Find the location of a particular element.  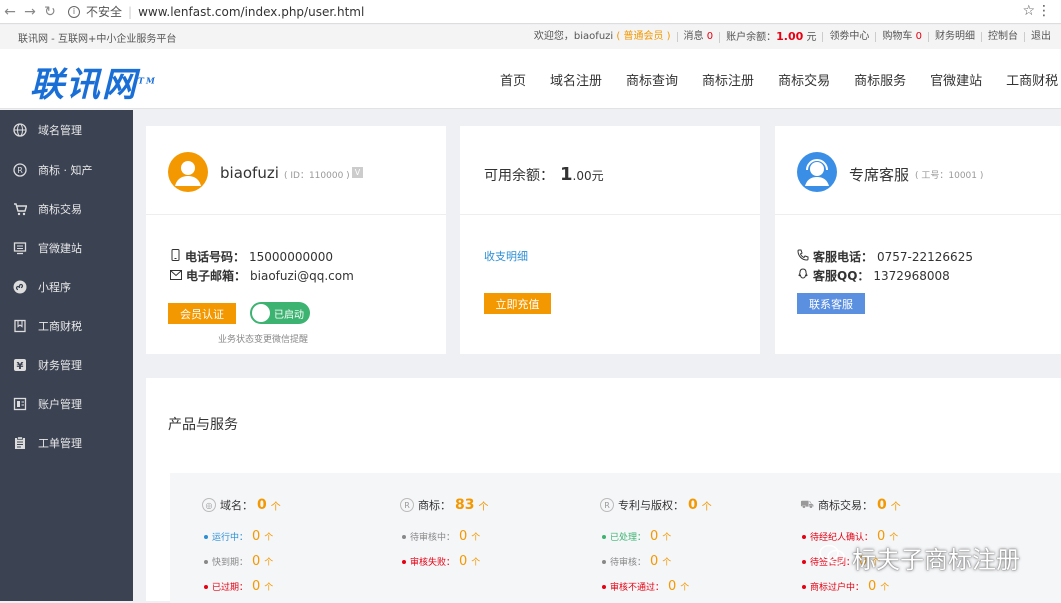

welcome-text: 欢迎您，biaofuzi ( 普通会员 ) is located at coordinates (602, 37).